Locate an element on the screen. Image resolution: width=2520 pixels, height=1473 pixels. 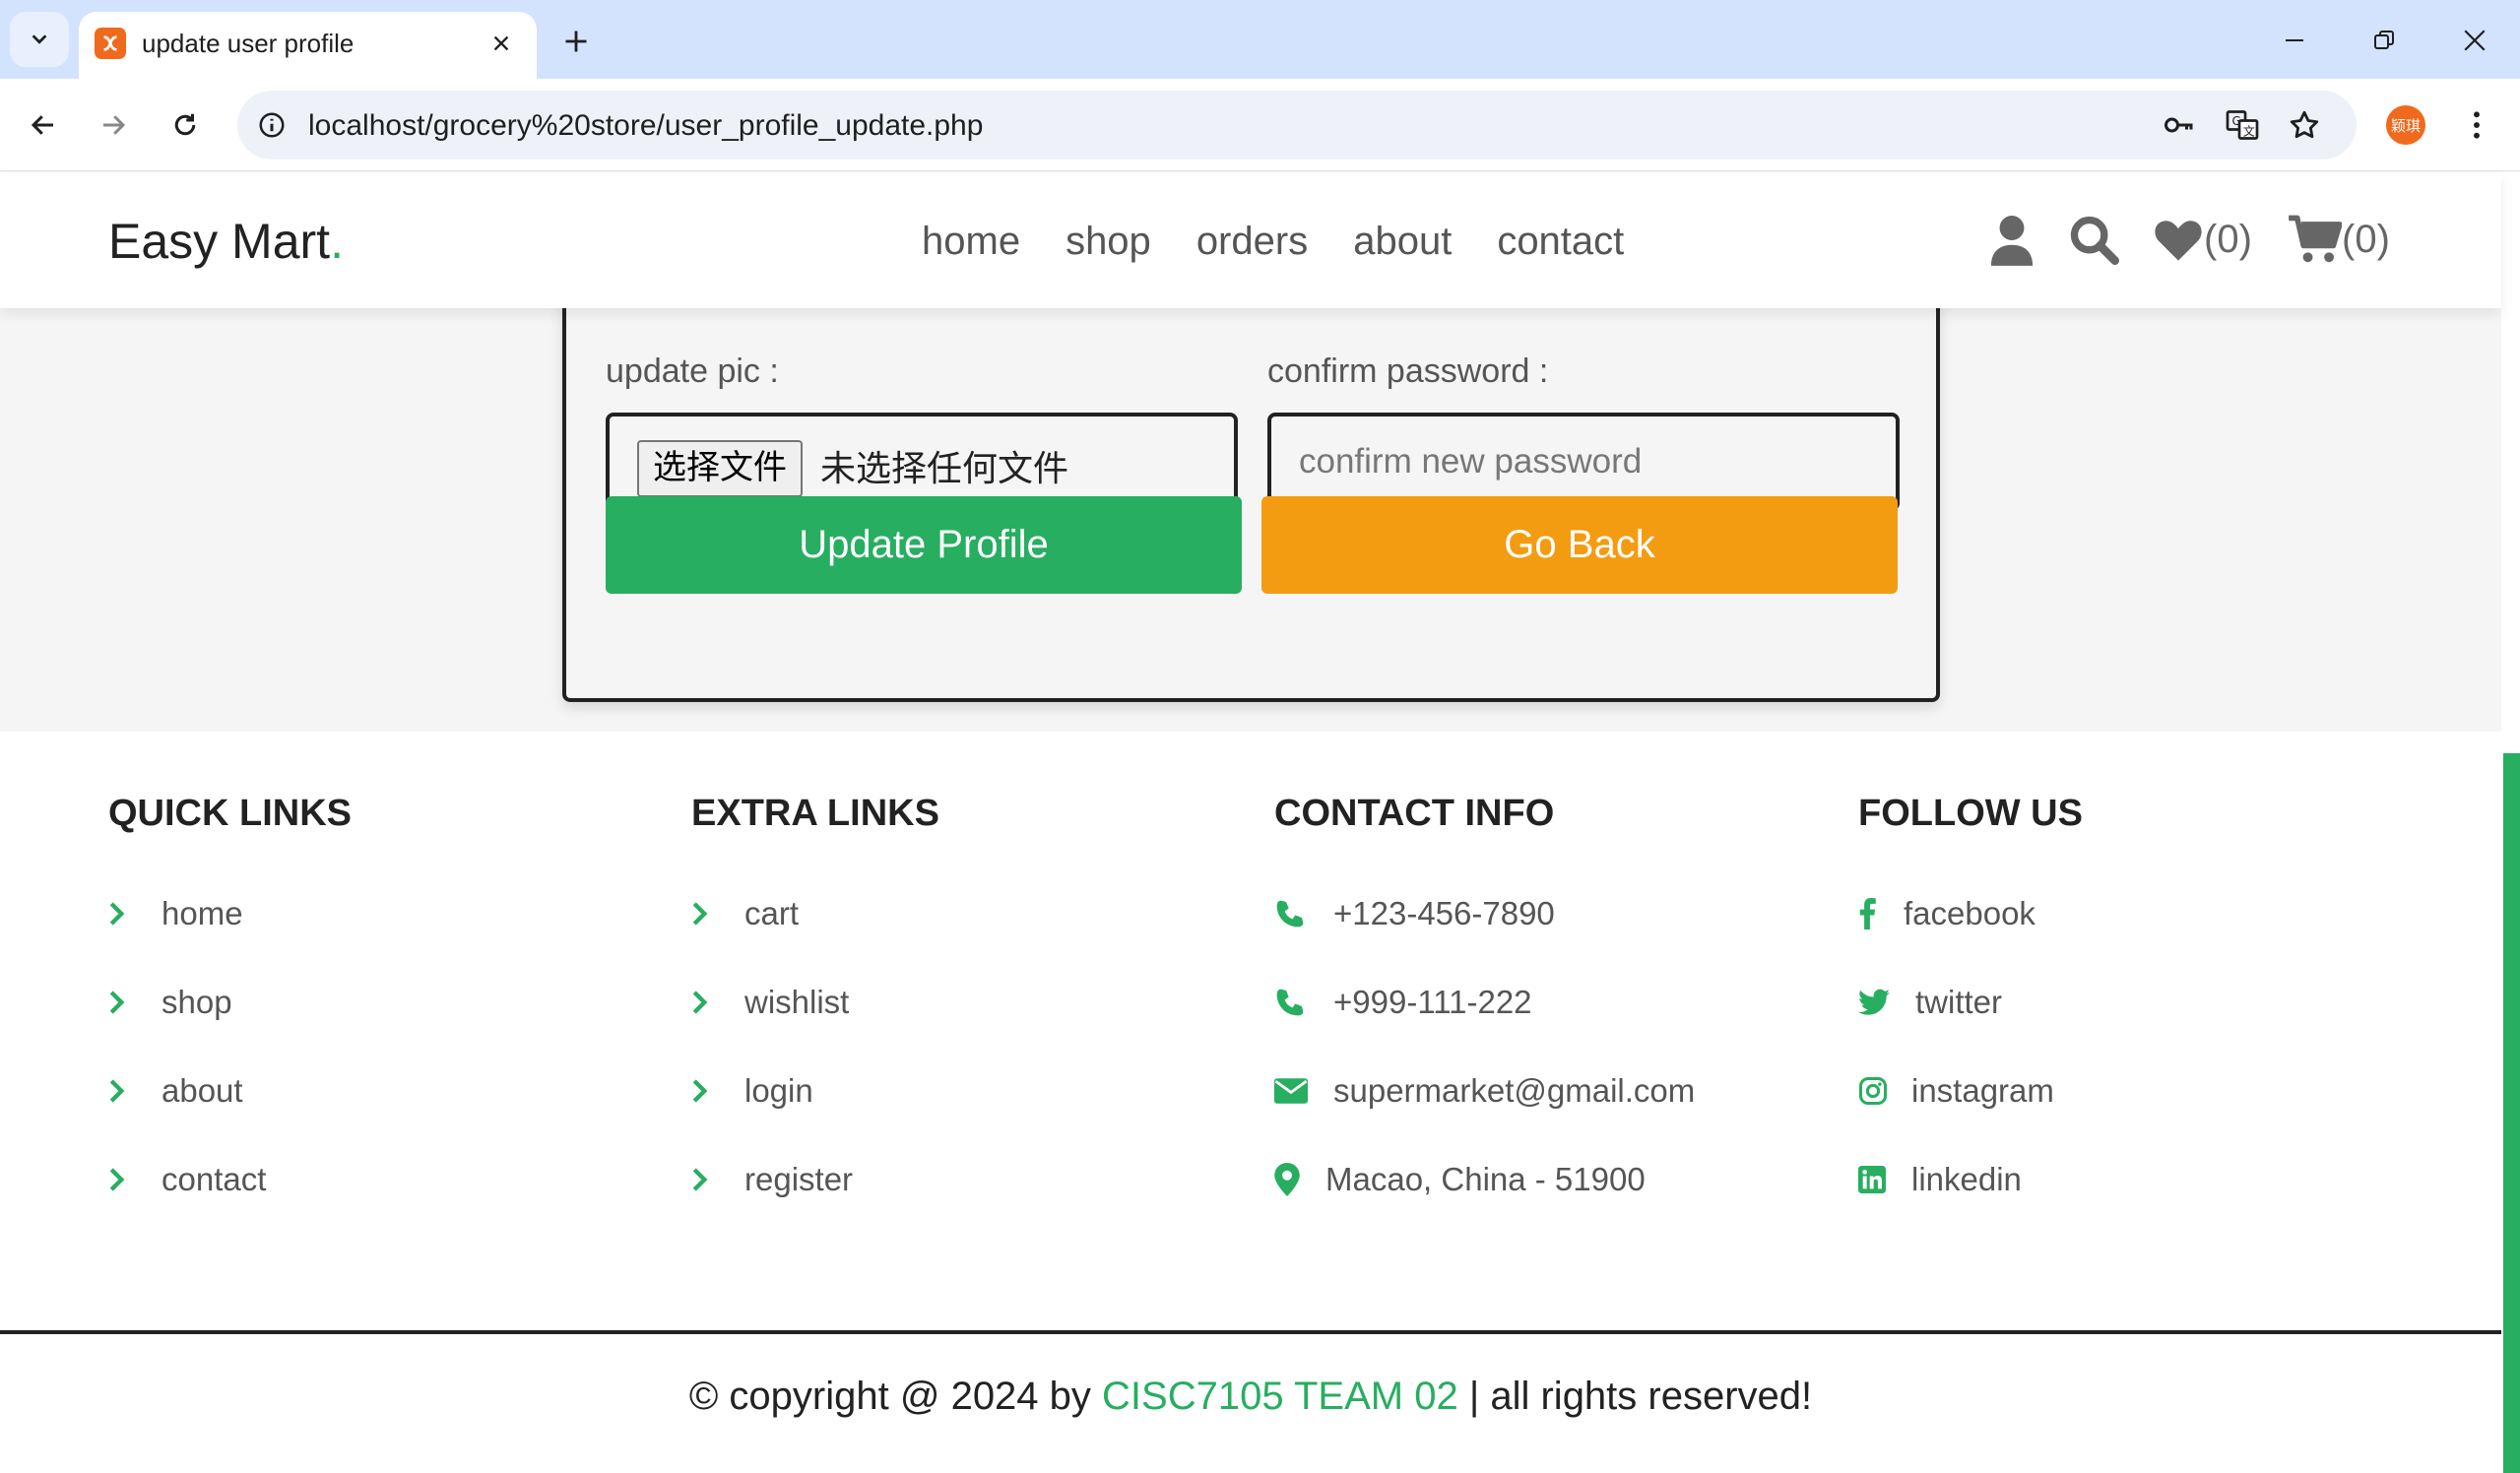
go-back-button: Go Back is located at coordinates (1579, 545).